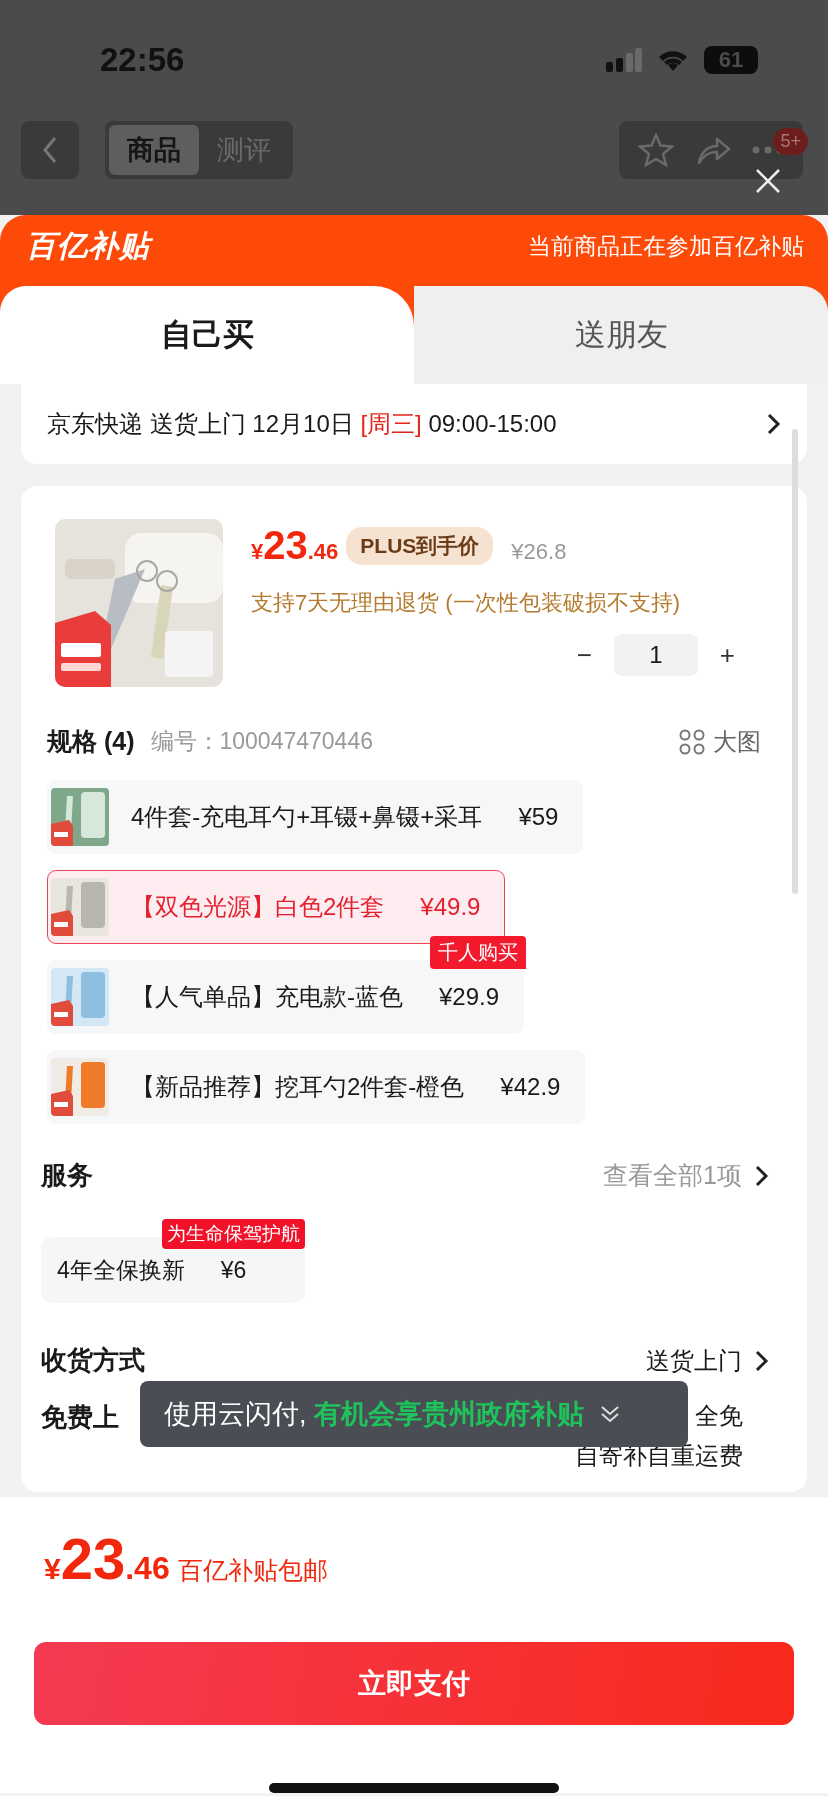 Image resolution: width=828 pixels, height=1796 pixels. I want to click on back-button, so click(50, 150).